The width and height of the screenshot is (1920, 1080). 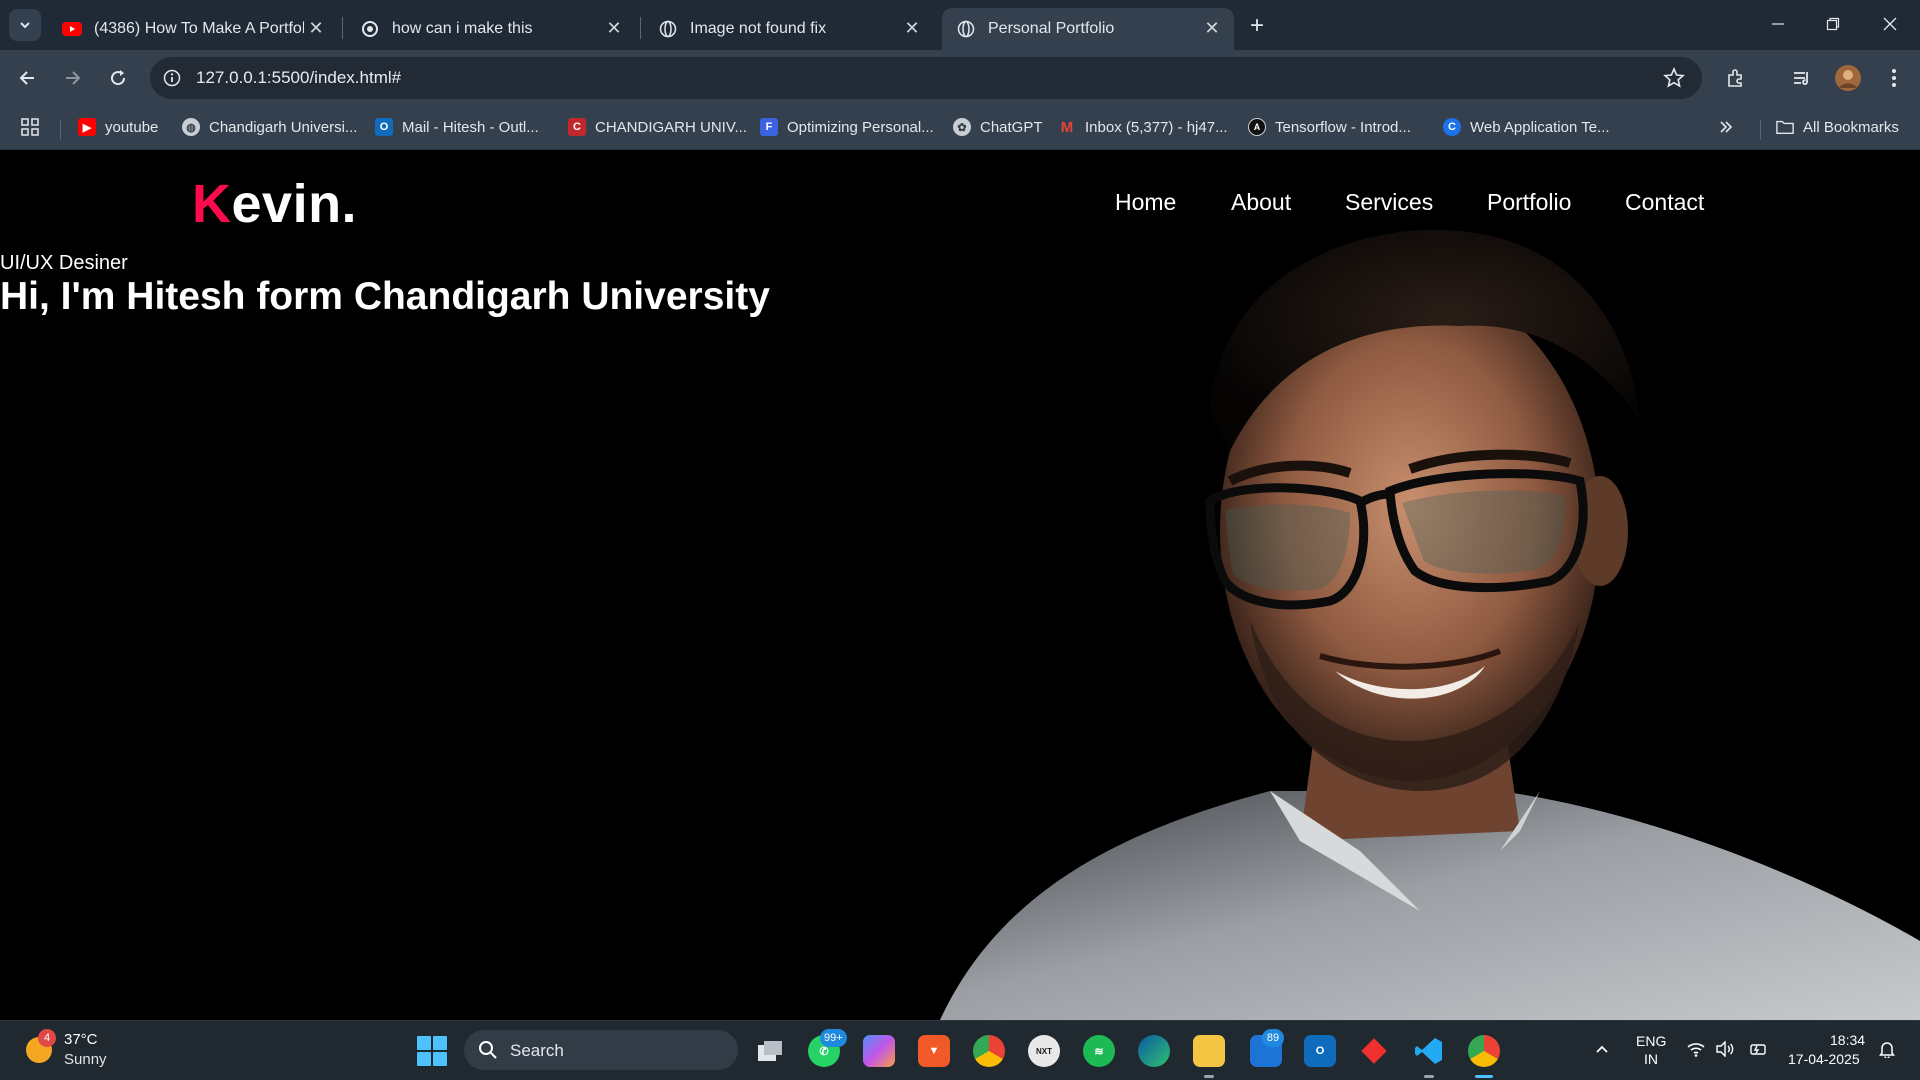 I want to click on notifications-icon, so click(x=1887, y=1049).